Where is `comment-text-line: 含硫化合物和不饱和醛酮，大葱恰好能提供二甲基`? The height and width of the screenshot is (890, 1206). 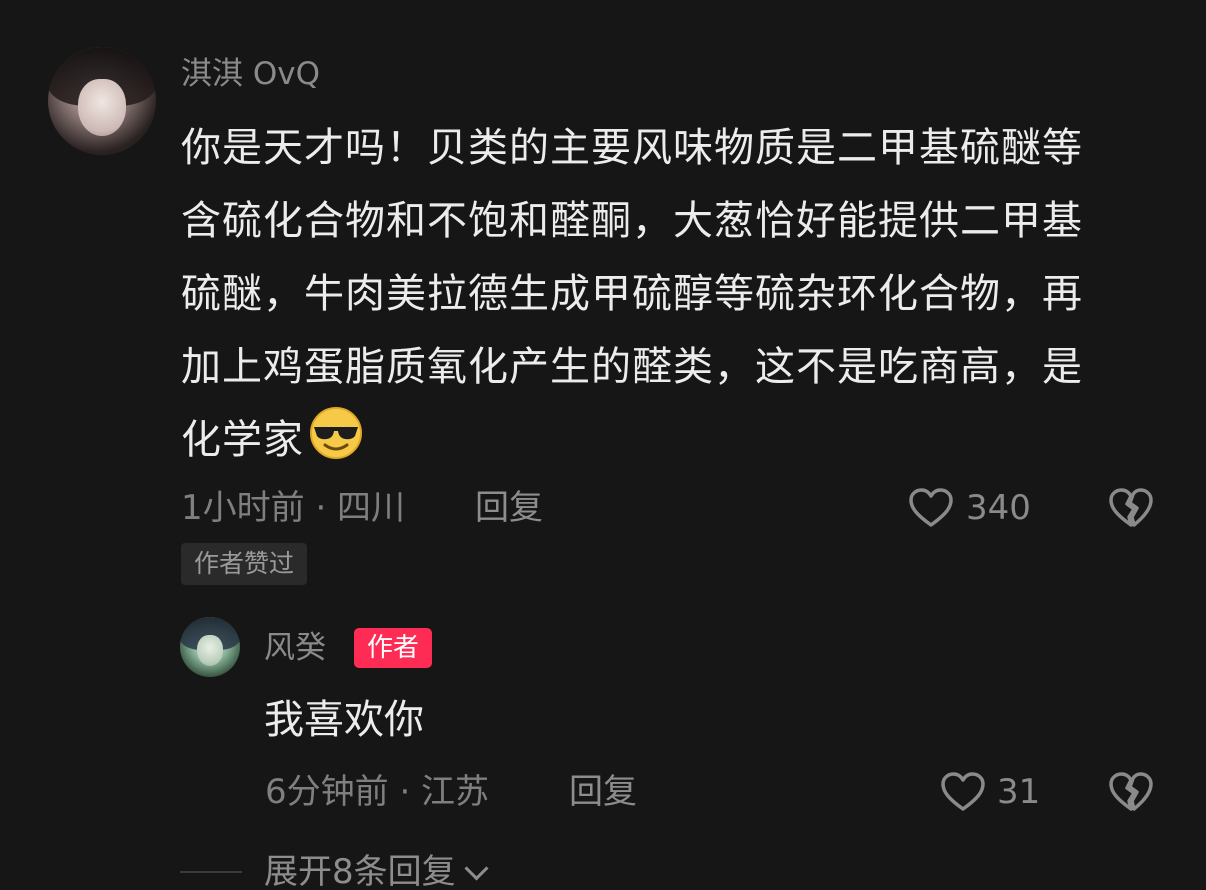 comment-text-line: 含硫化合物和不饱和醛酮，大葱恰好能提供二甲基 is located at coordinates (632, 221).